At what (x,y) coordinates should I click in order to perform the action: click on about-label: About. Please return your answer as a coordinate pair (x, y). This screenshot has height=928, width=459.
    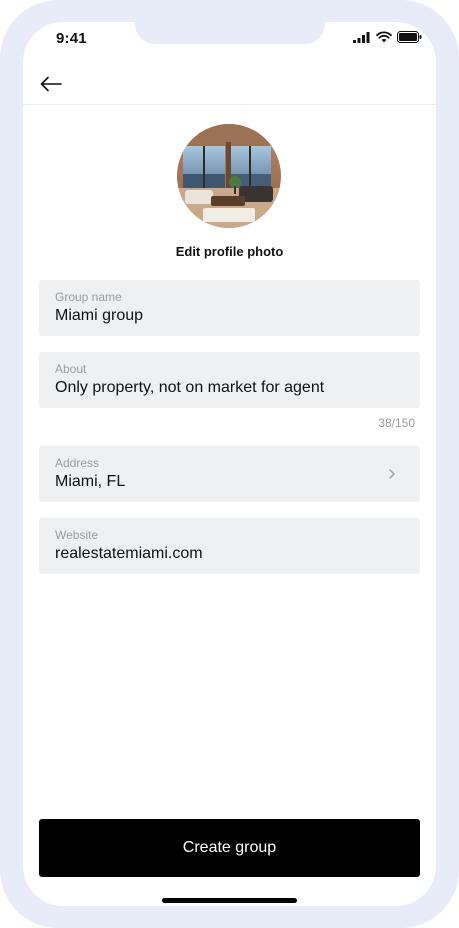
    Looking at the image, I should click on (71, 369).